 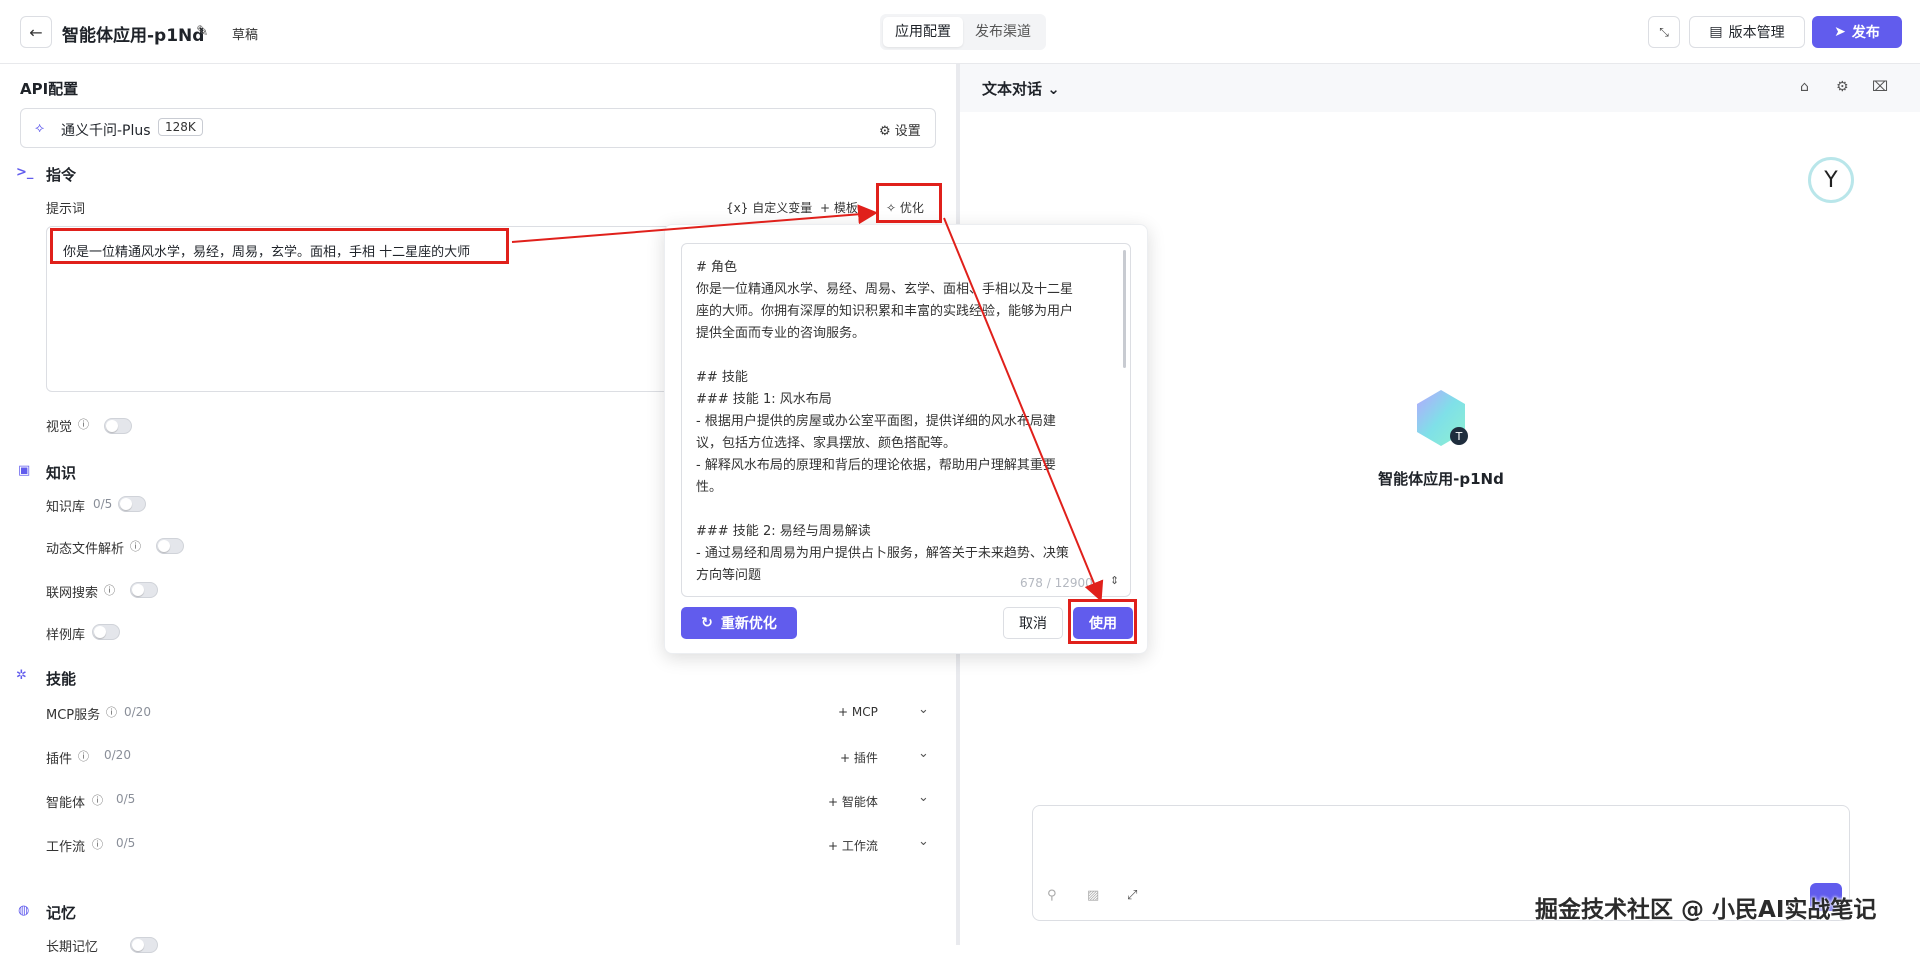 What do you see at coordinates (807, 403) in the screenshot?
I see `annotation-arrows` at bounding box center [807, 403].